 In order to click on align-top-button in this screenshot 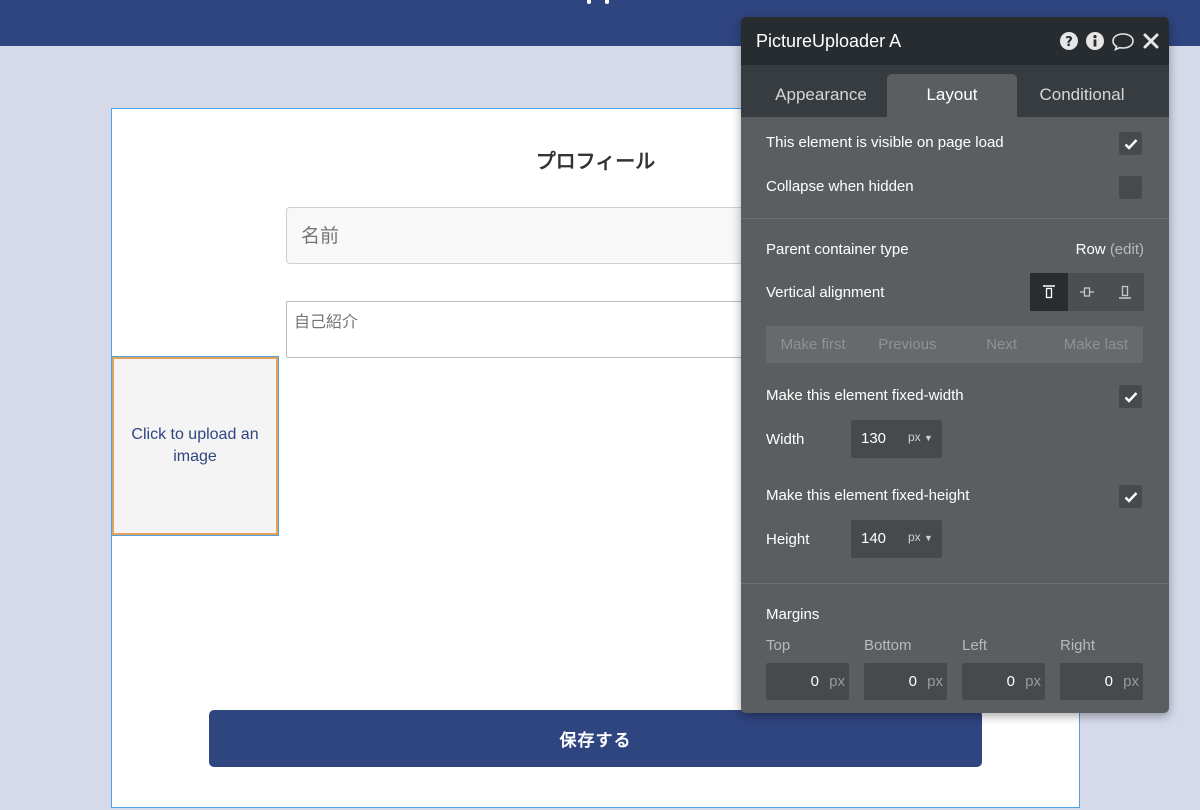, I will do `click(1049, 292)`.